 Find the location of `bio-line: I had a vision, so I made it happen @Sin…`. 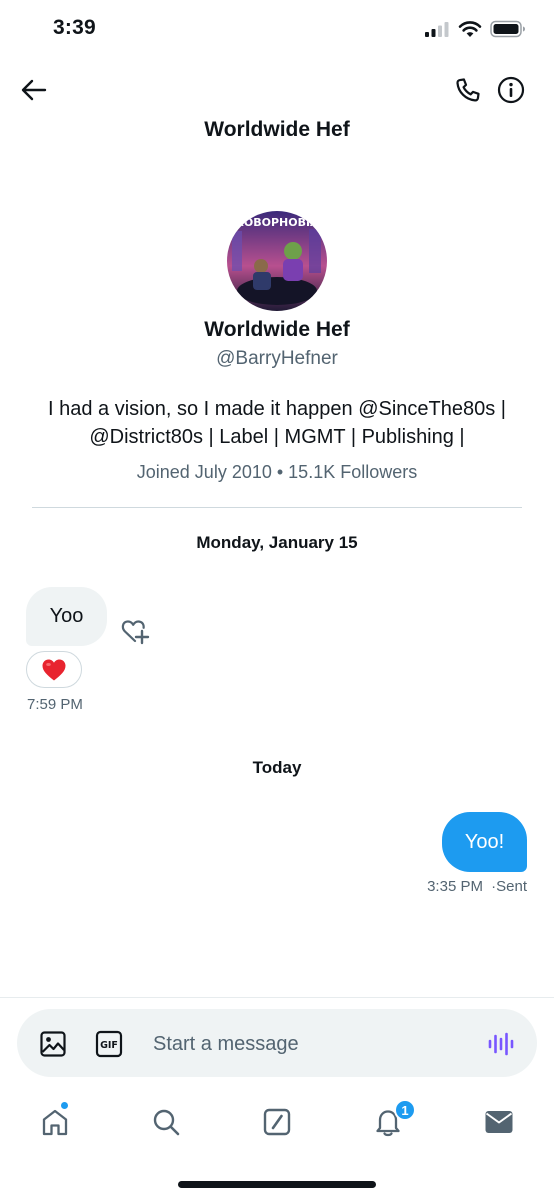

bio-line: I had a vision, so I made it happen @Sin… is located at coordinates (277, 409).